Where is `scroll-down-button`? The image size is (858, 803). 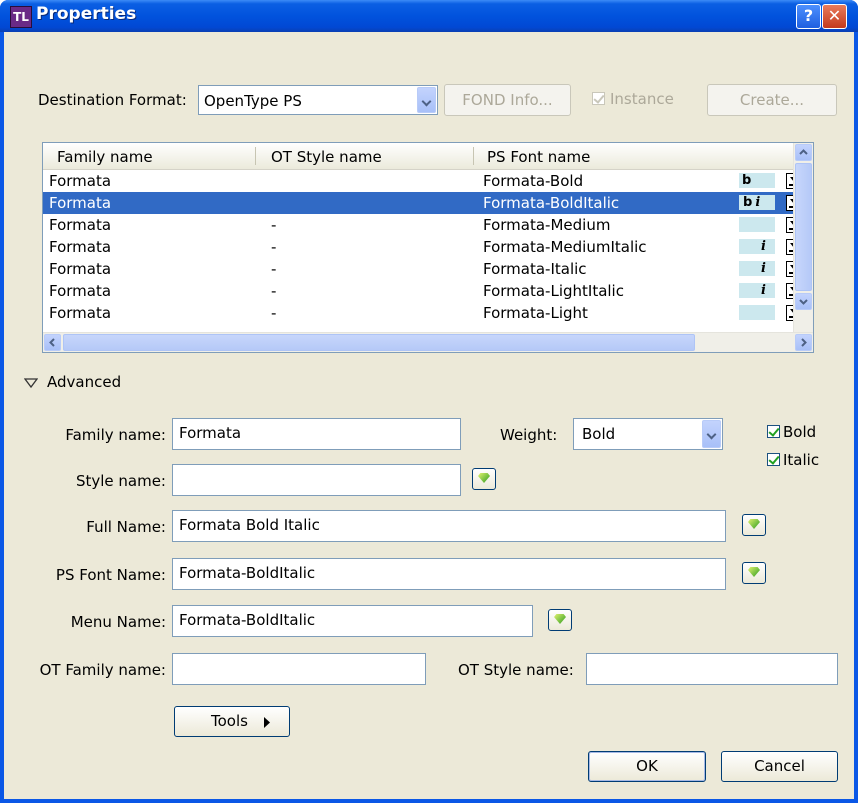
scroll-down-button is located at coordinates (803, 301).